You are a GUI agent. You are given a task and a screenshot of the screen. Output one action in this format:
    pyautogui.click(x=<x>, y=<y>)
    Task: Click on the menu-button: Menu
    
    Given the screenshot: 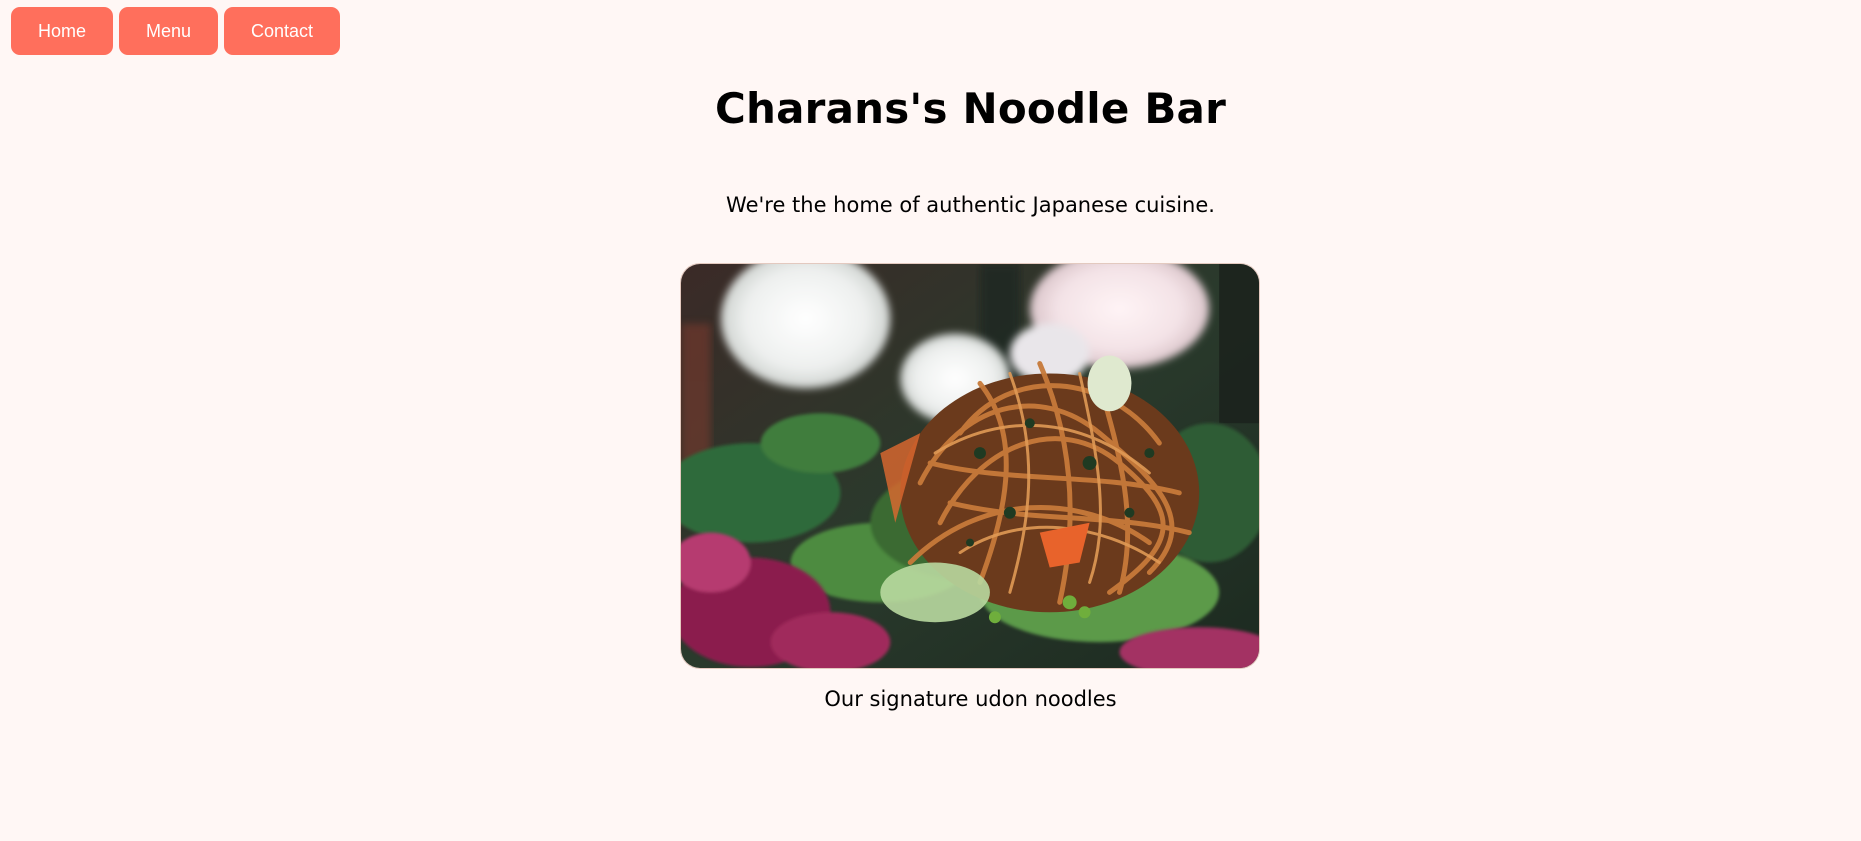 What is the action you would take?
    pyautogui.click(x=168, y=31)
    